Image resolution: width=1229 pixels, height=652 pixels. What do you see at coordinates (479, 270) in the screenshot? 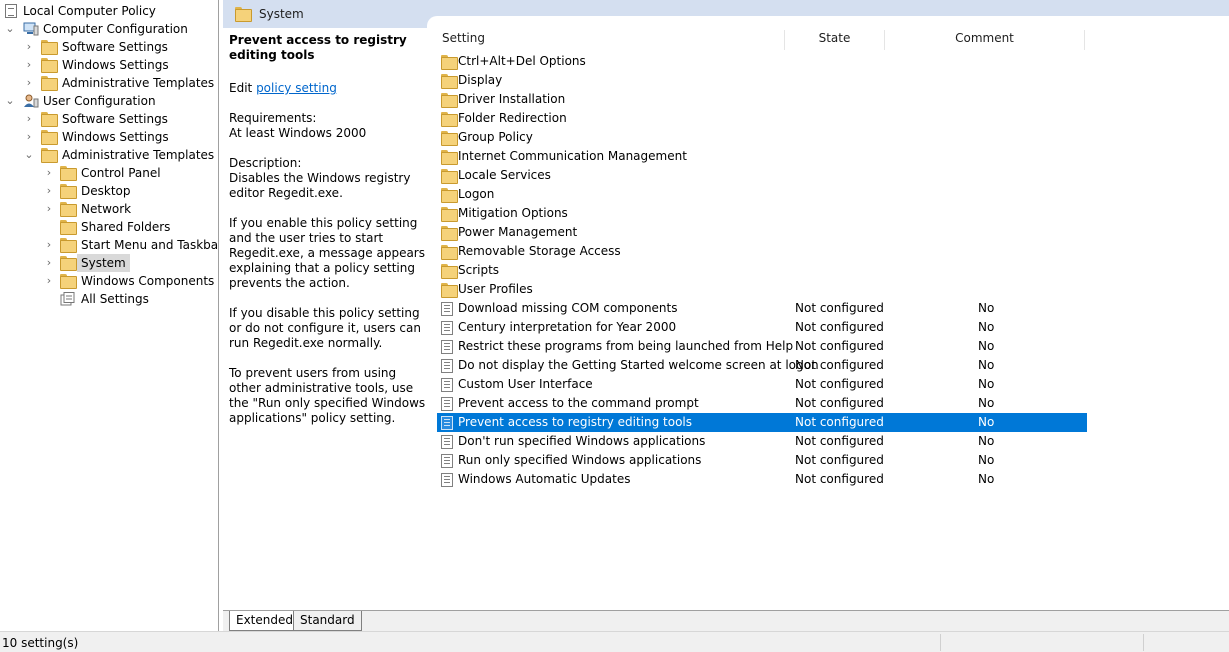
I see `list-item-name: Scripts` at bounding box center [479, 270].